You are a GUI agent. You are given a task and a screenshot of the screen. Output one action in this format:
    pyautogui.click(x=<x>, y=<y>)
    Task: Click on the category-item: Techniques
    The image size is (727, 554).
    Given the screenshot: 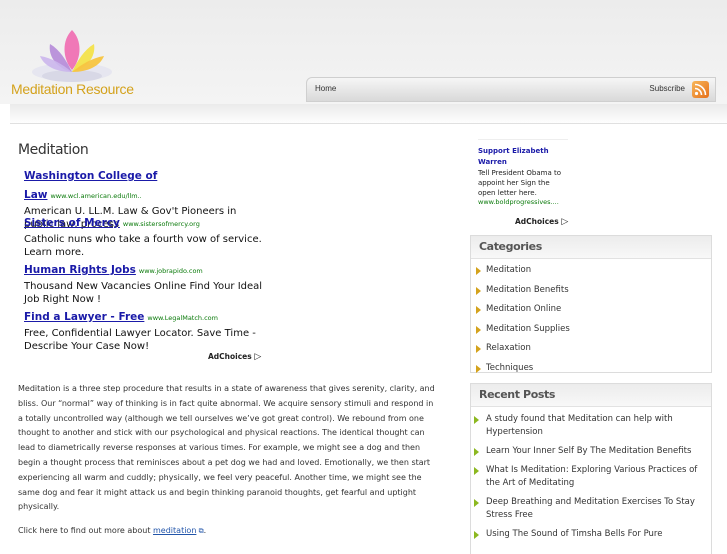 What is the action you would take?
    pyautogui.click(x=591, y=372)
    